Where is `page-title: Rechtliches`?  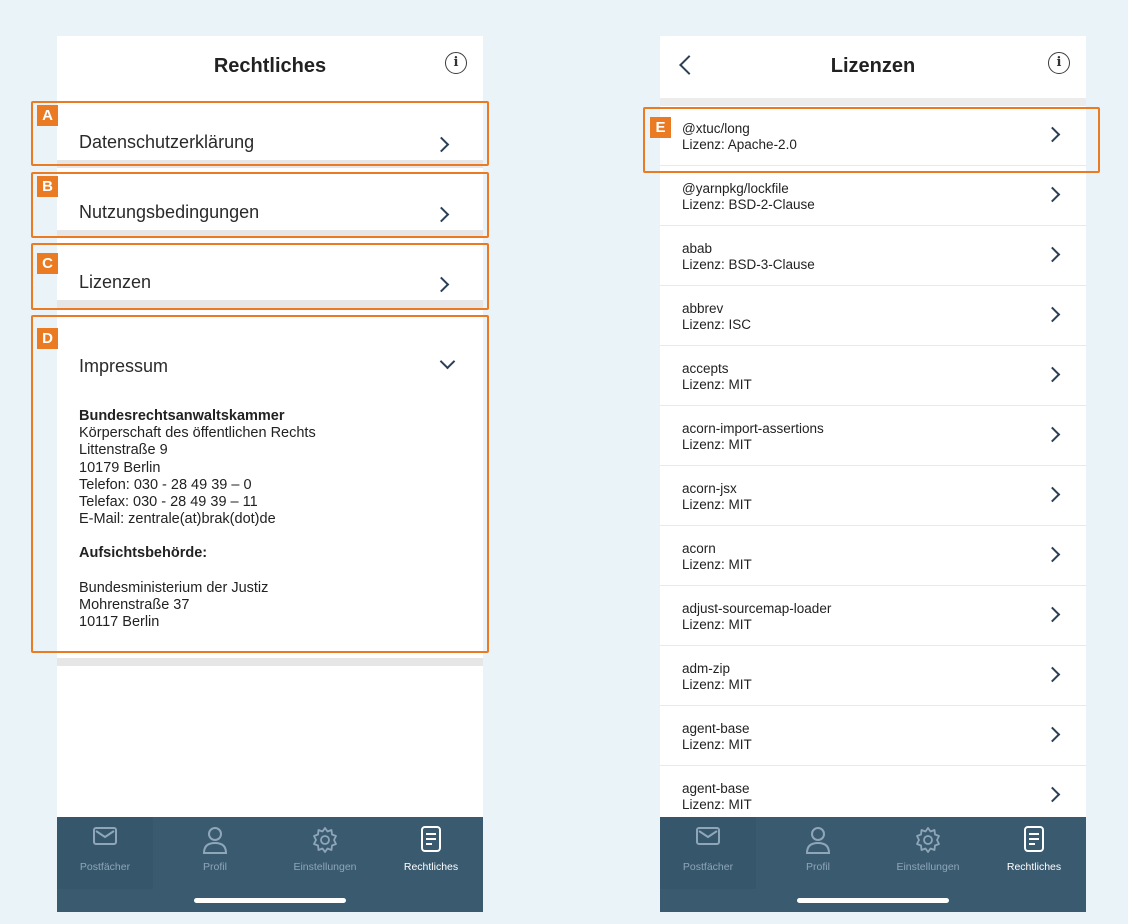
page-title: Rechtliches is located at coordinates (270, 66).